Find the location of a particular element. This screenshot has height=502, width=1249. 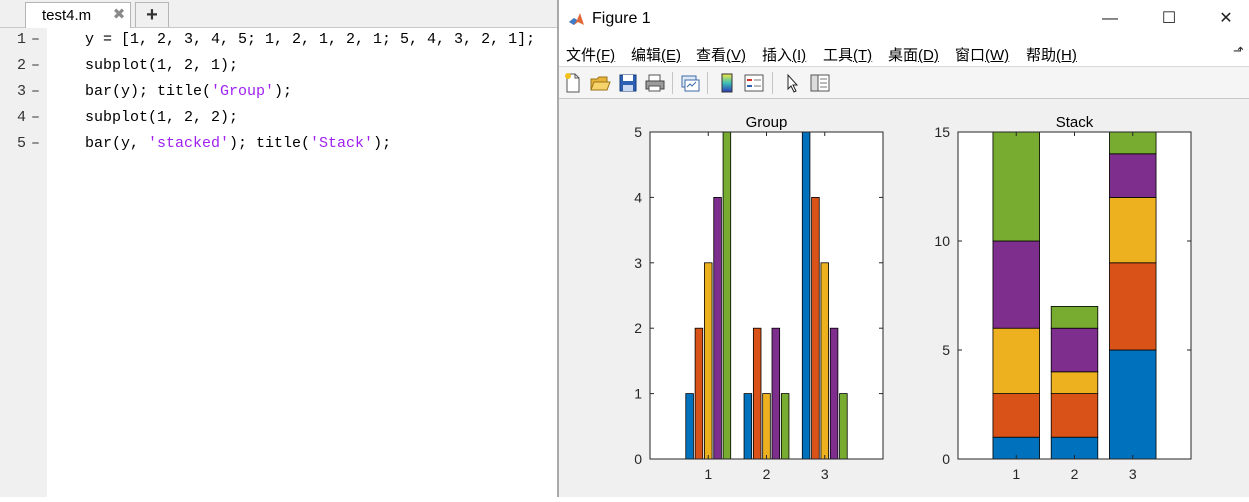

menu-edit-label: 编辑 is located at coordinates (646, 55).